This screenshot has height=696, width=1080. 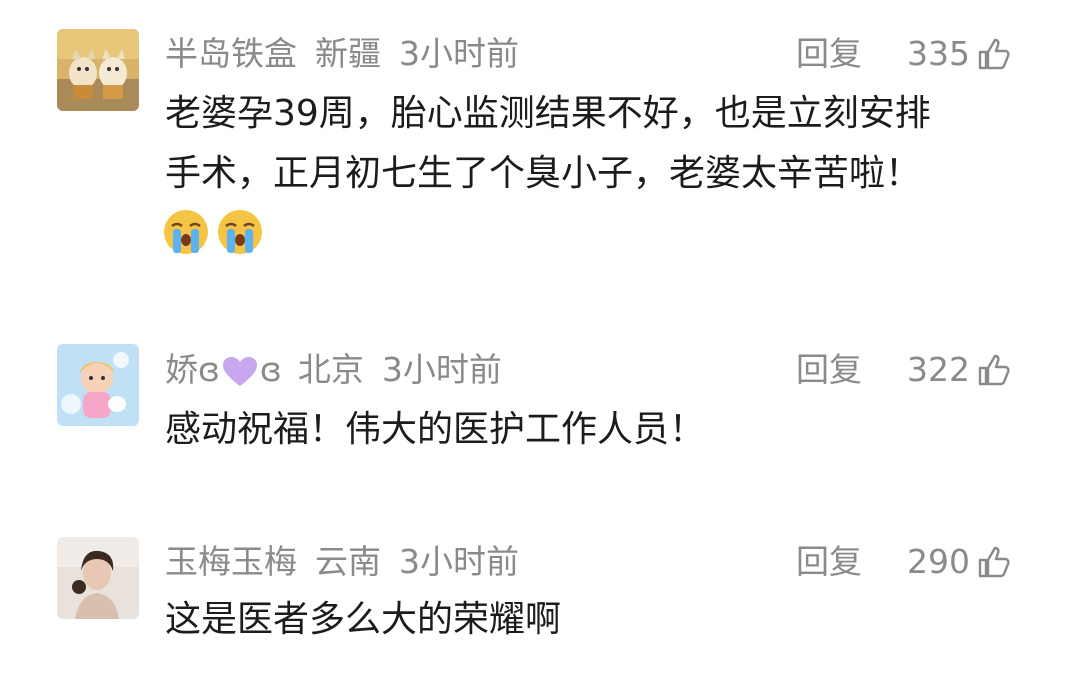 I want to click on location: 云南, so click(x=348, y=561).